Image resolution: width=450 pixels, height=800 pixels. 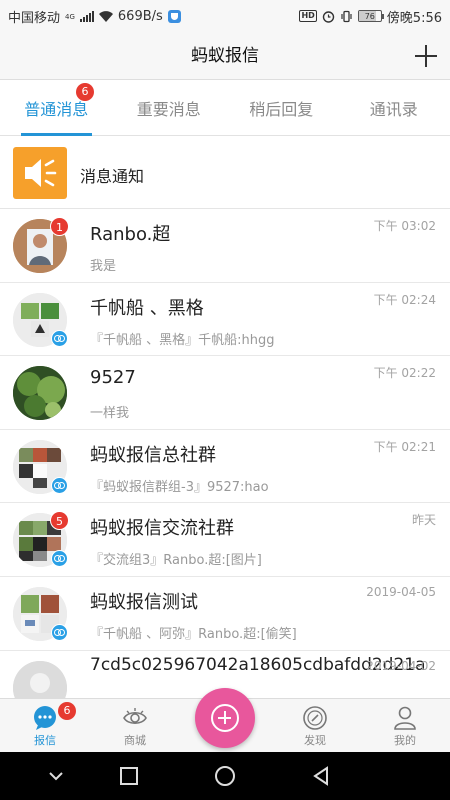 I want to click on conversation-item: 5 蚂蚁报信交流社群 『交流组3』Ranbo.超:[图片] 昨天, so click(x=225, y=540).